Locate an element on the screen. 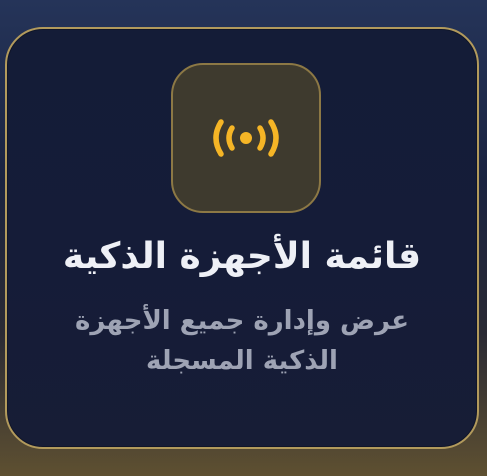  card-title: قائمة الأجهزة الذكية is located at coordinates (242, 256).